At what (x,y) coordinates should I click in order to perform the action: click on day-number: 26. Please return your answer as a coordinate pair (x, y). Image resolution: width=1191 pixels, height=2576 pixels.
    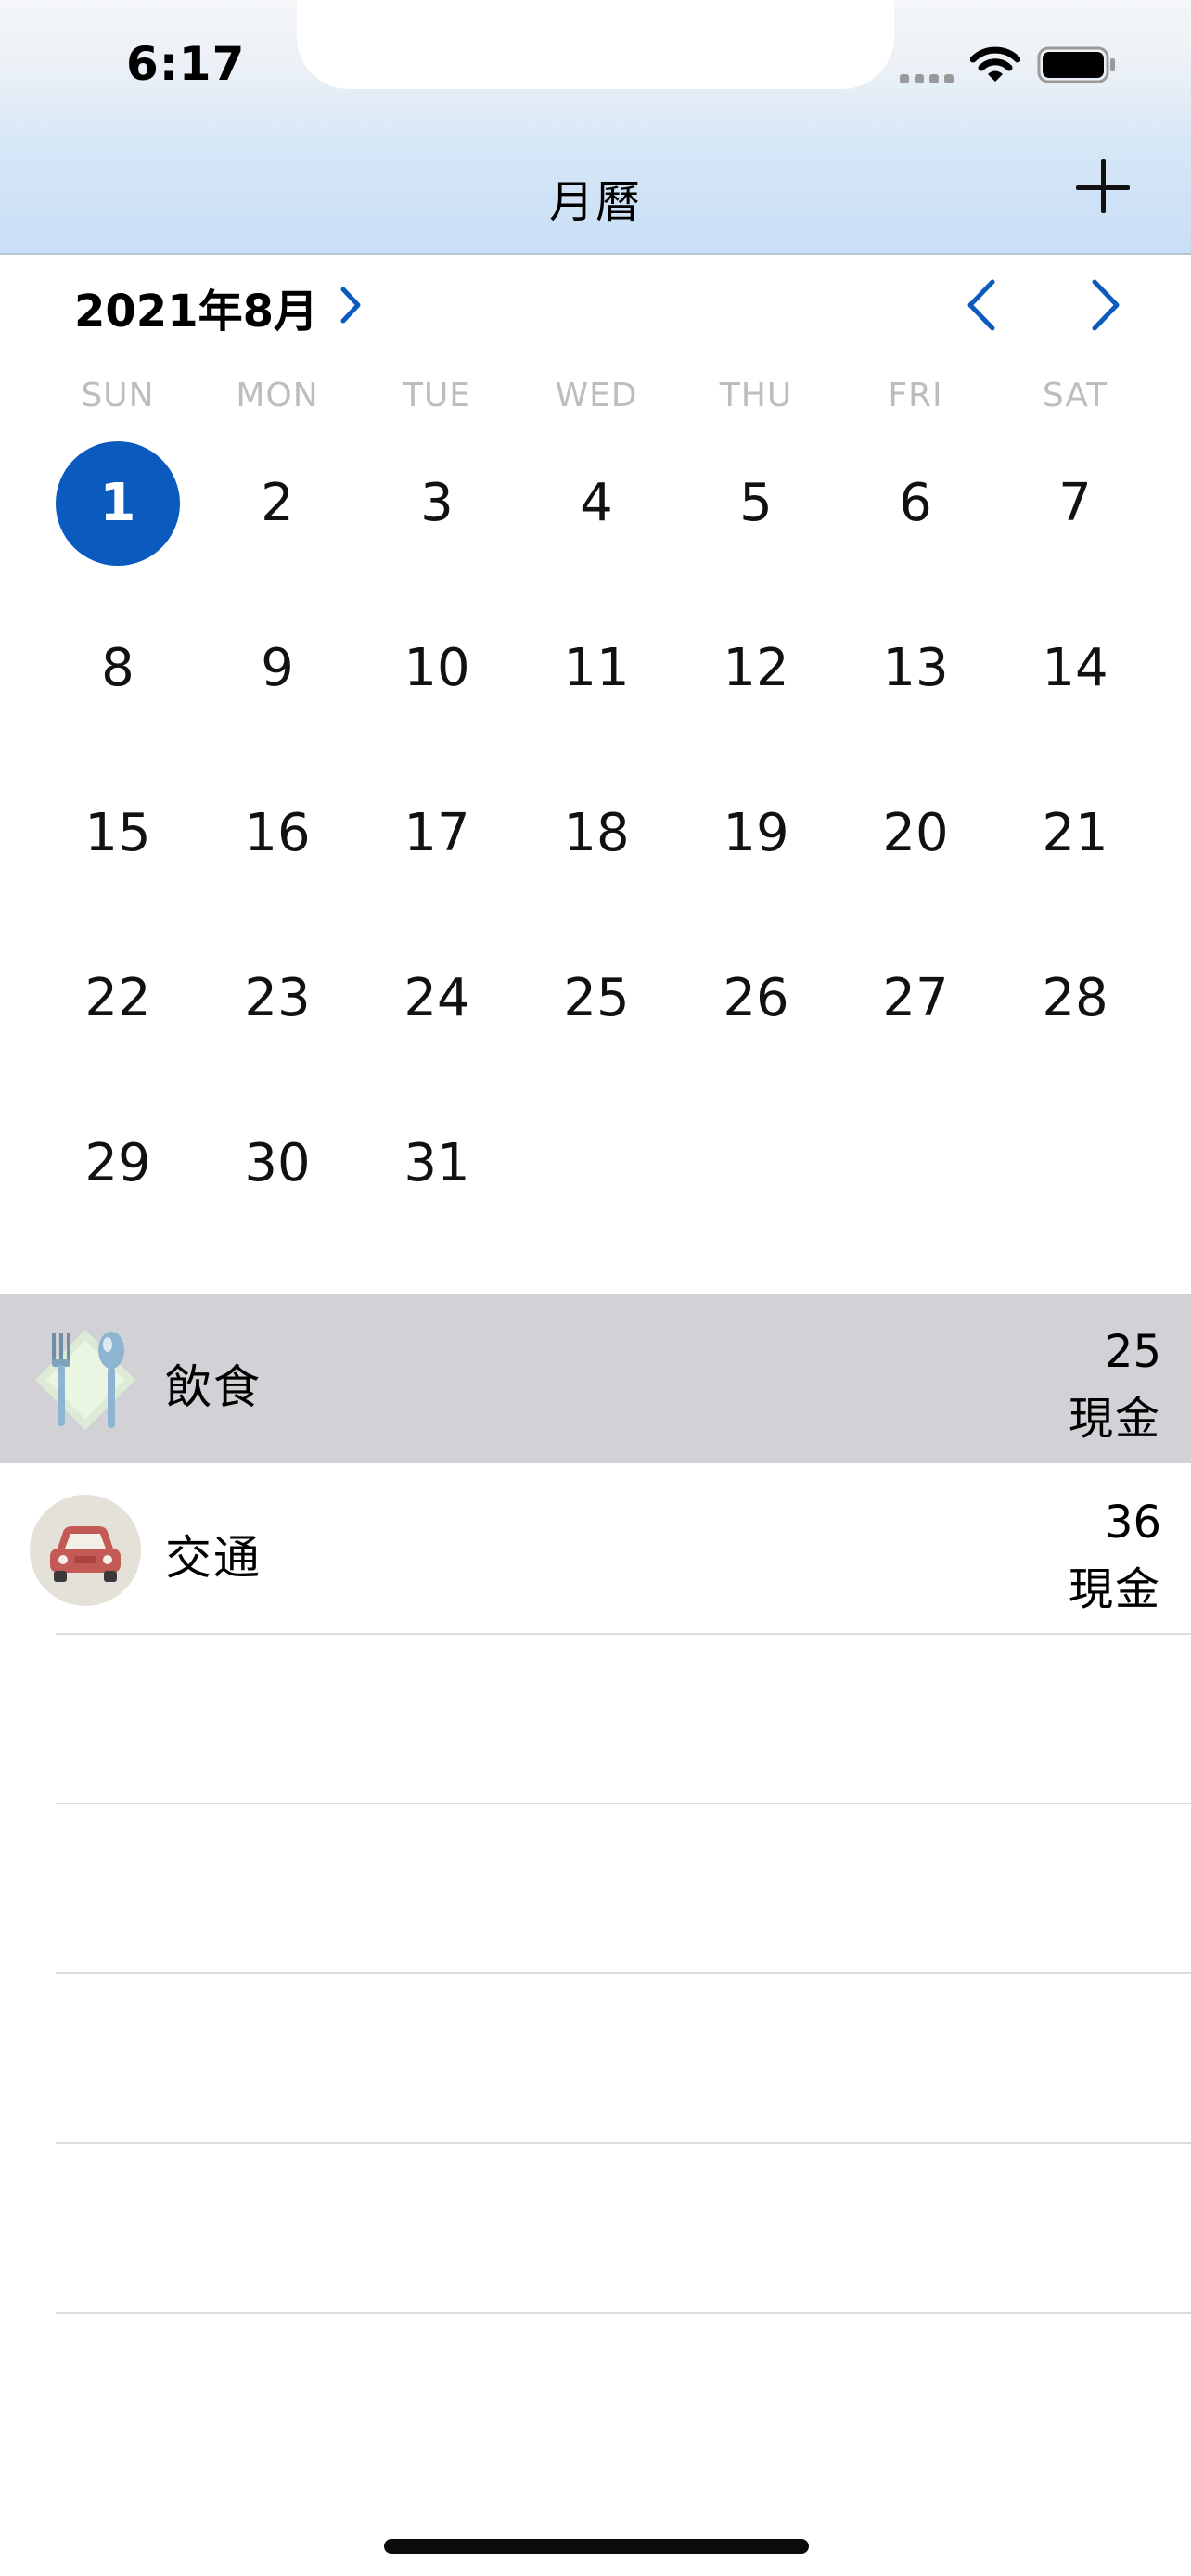
    Looking at the image, I should click on (756, 998).